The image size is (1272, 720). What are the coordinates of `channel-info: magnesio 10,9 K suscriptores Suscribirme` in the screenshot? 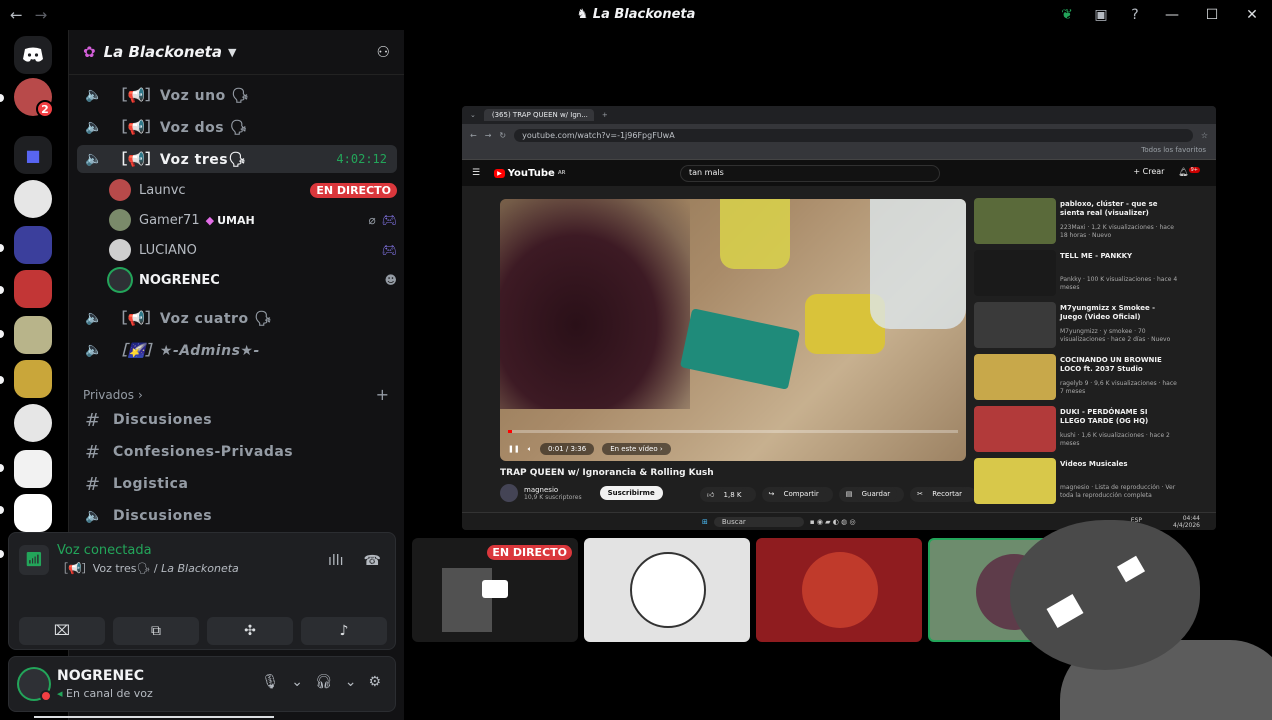 It's located at (581, 493).